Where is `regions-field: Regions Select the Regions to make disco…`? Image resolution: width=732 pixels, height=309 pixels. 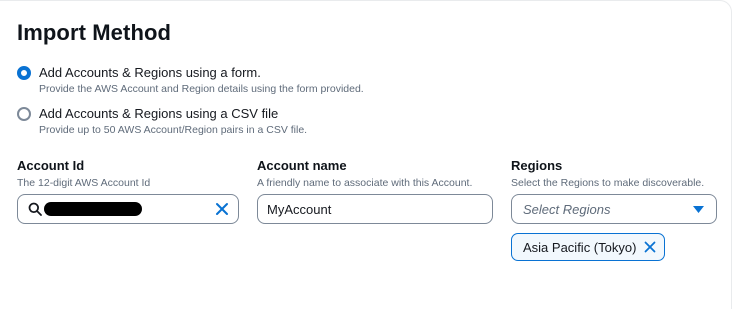 regions-field: Regions Select the Regions to make disco… is located at coordinates (614, 191).